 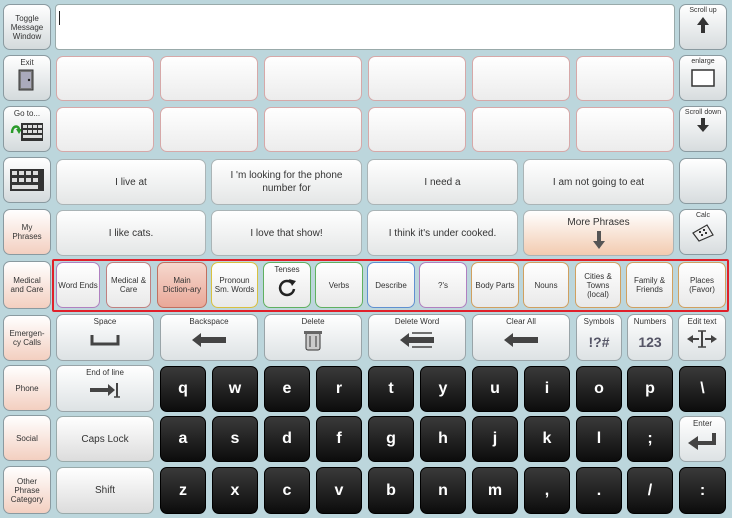 What do you see at coordinates (391, 285) in the screenshot?
I see `category-describe: Describe` at bounding box center [391, 285].